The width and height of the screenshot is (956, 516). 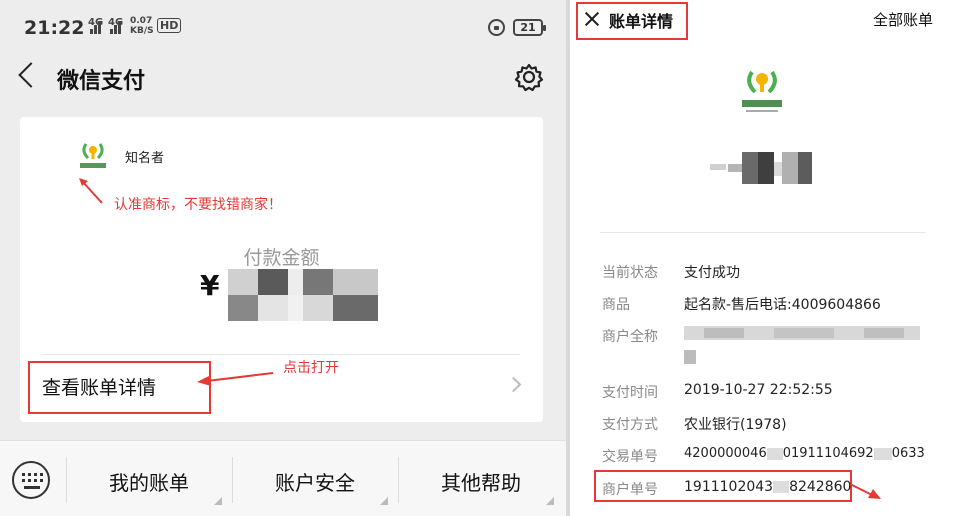 I want to click on row-value-pay-time: 2019-10-27 22:52:55, so click(x=758, y=390).